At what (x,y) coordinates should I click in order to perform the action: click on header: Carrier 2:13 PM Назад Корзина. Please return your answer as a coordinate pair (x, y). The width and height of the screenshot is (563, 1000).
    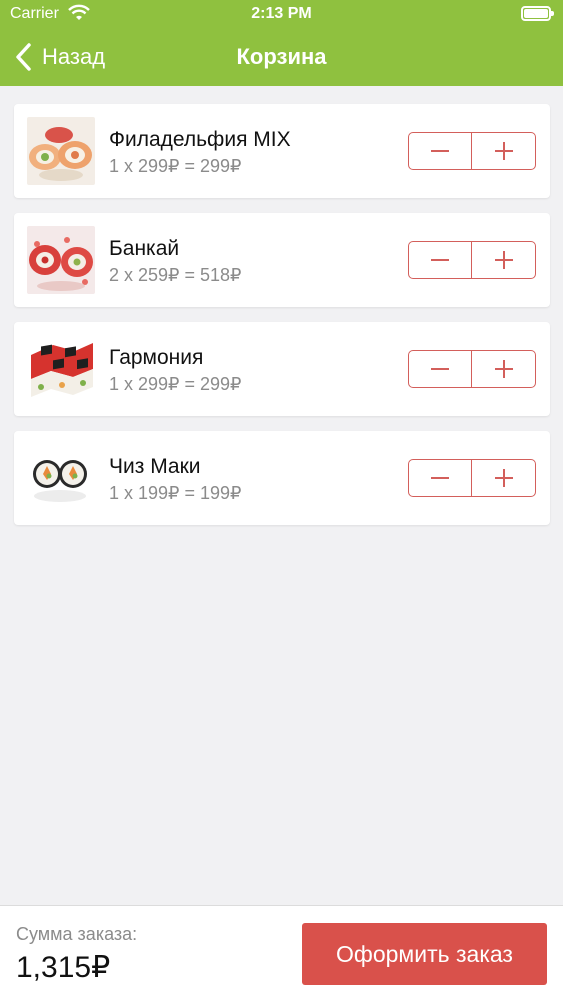
    Looking at the image, I should click on (281, 43).